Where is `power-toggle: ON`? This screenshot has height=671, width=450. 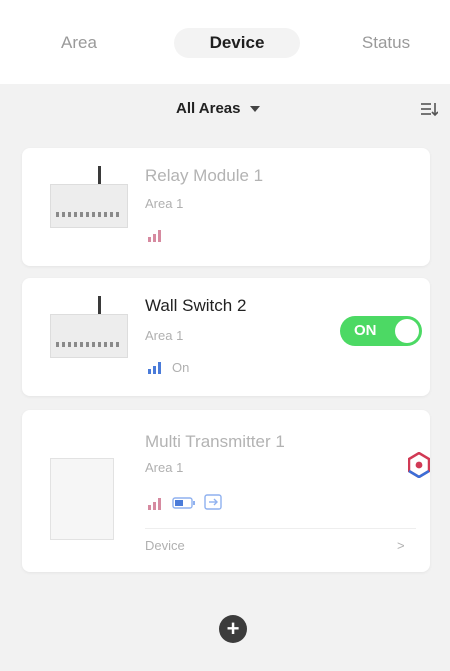
power-toggle: ON is located at coordinates (381, 331).